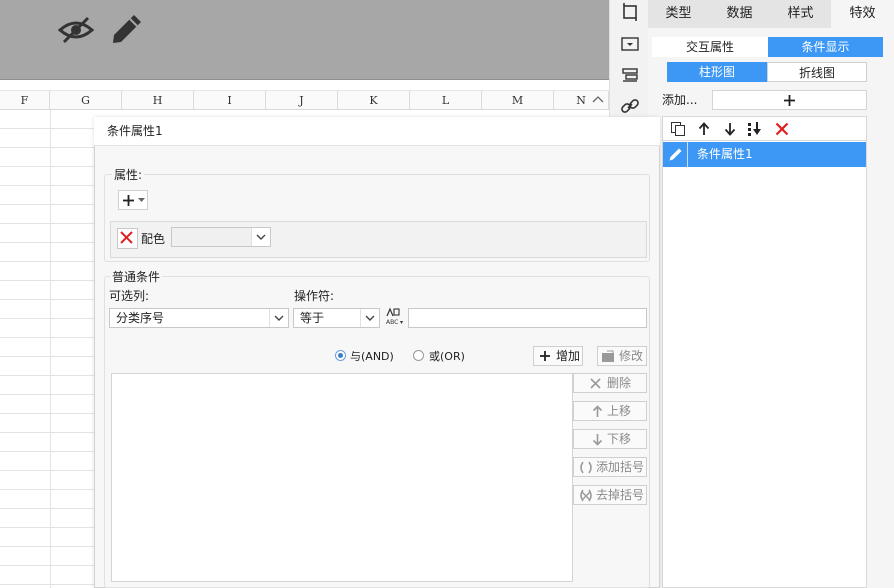  Describe the element at coordinates (764, 128) in the screenshot. I see `condition-list-toolbar` at that location.